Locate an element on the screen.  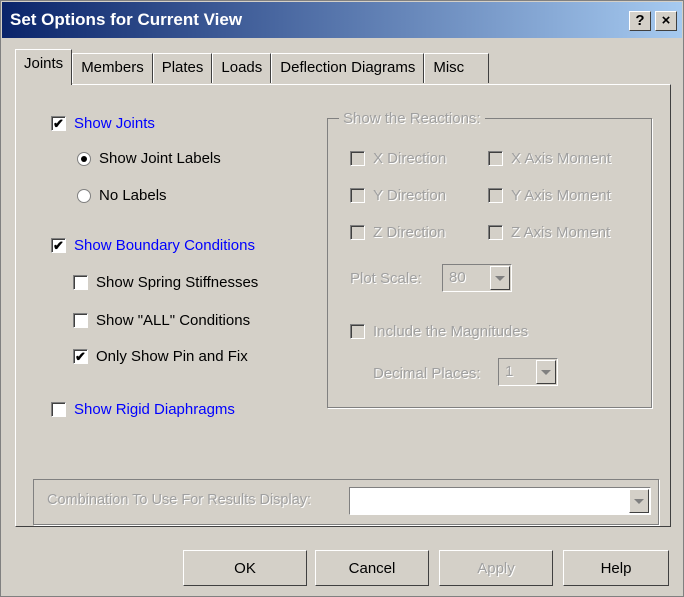
tab-loads: Loads is located at coordinates (242, 68).